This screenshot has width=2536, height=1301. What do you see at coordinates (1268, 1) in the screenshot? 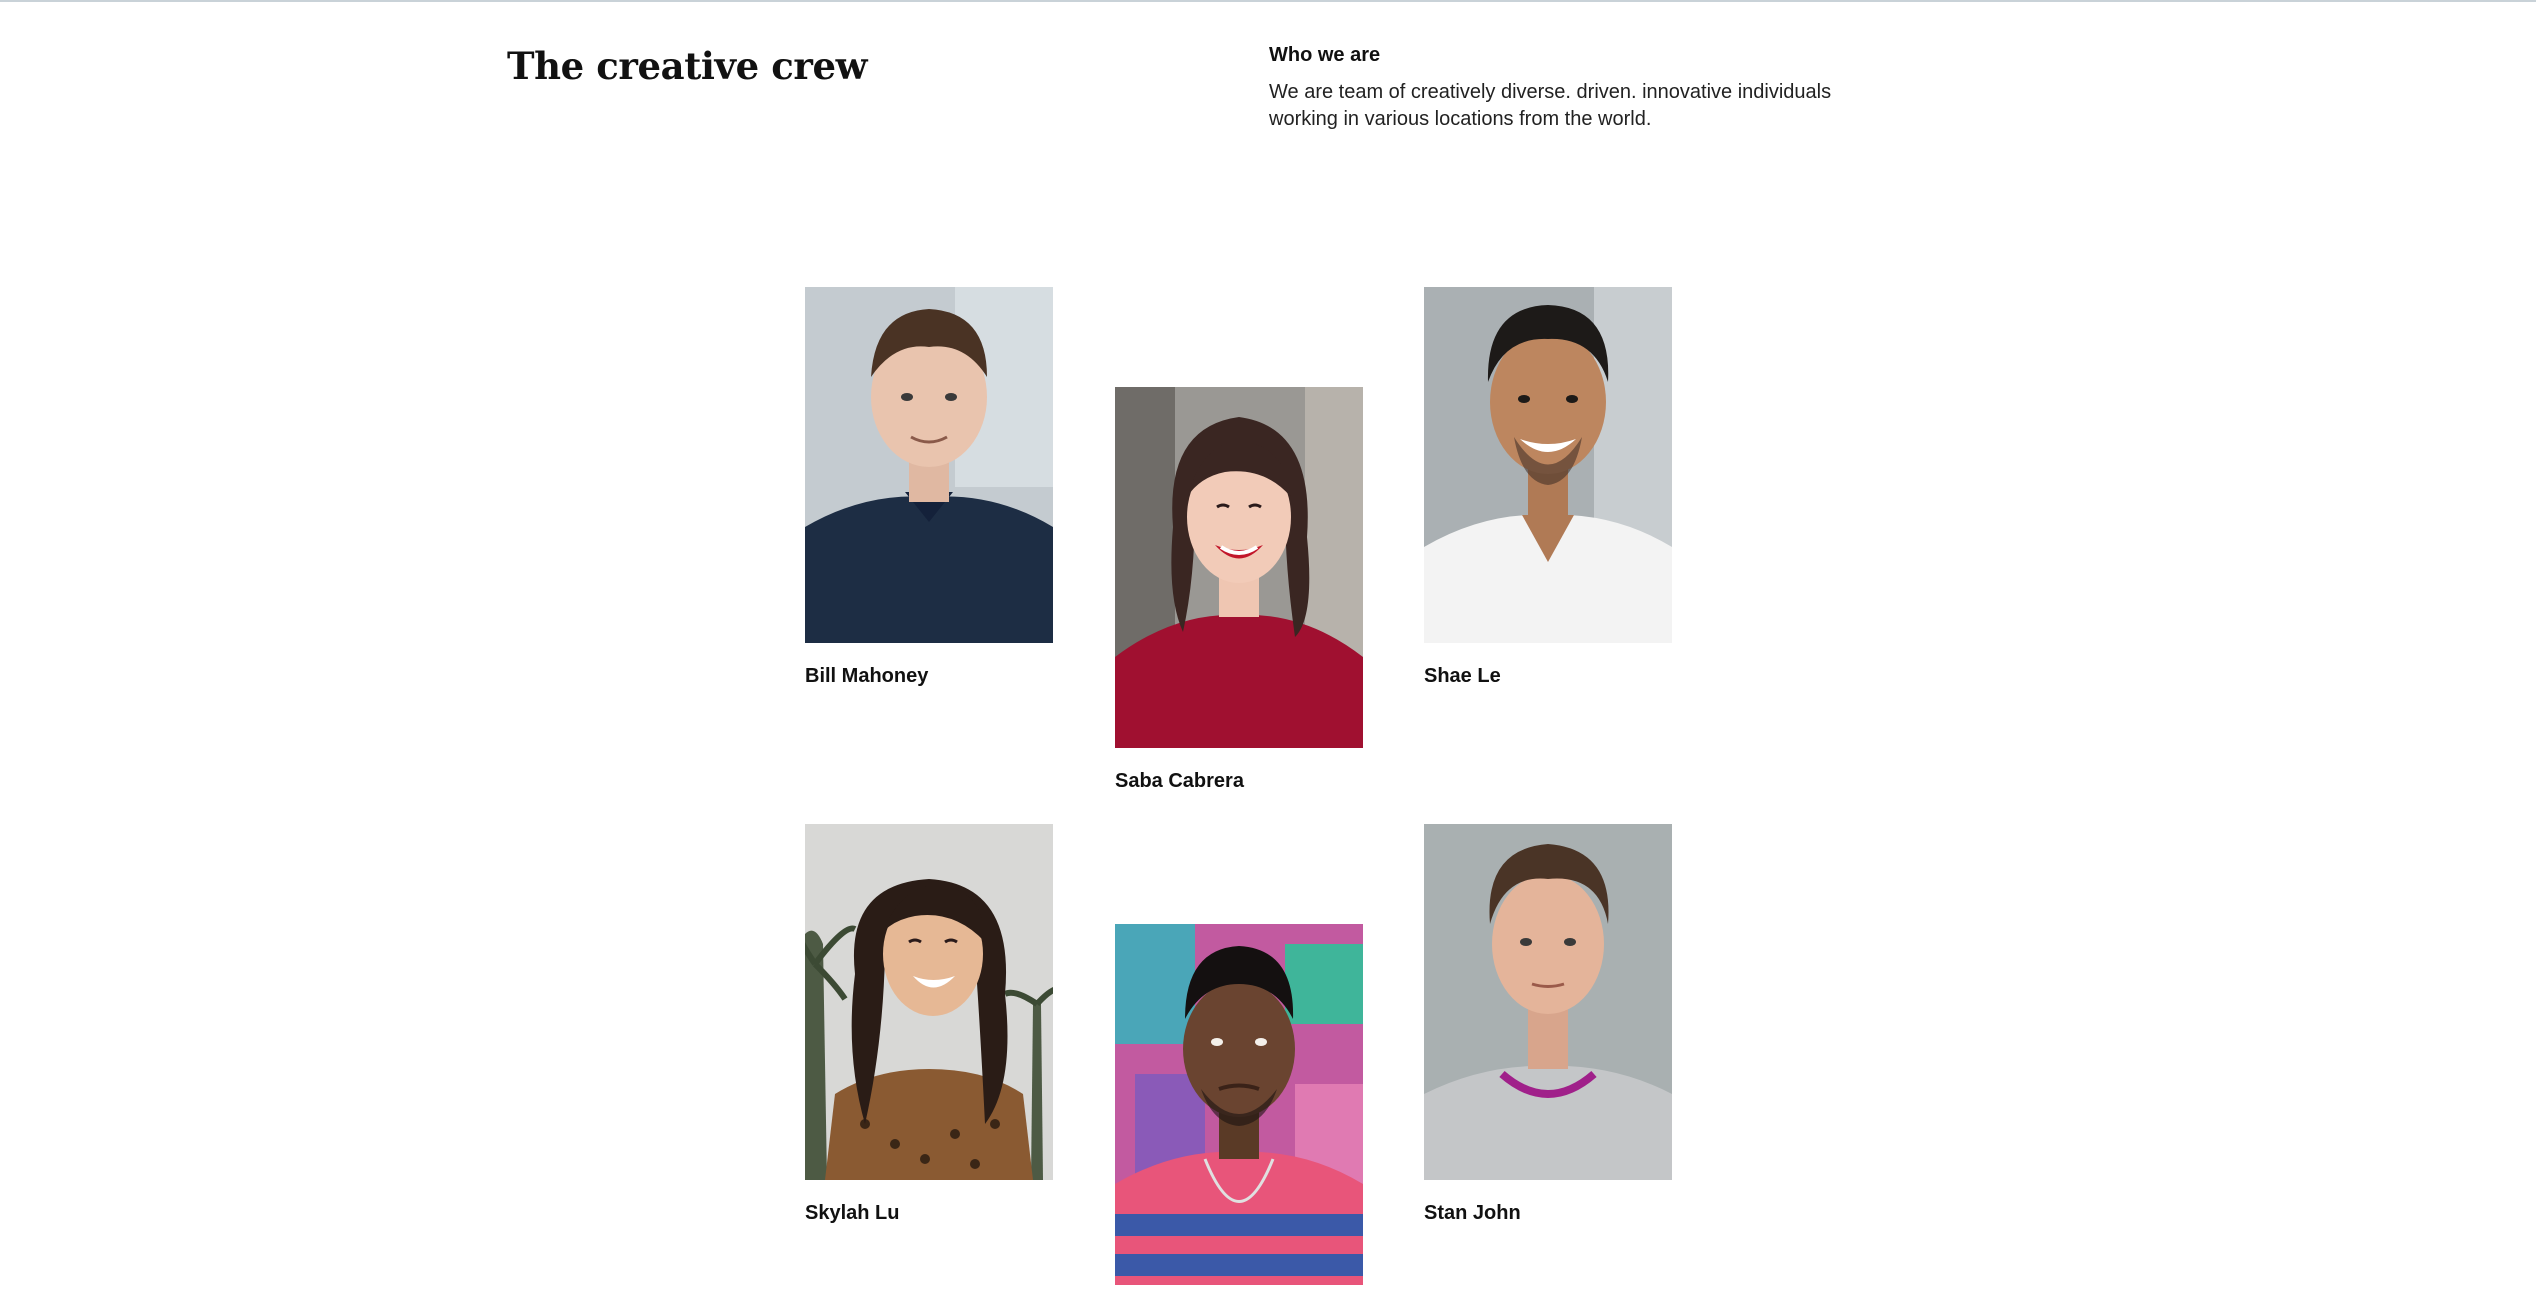
I see `top-divider` at bounding box center [1268, 1].